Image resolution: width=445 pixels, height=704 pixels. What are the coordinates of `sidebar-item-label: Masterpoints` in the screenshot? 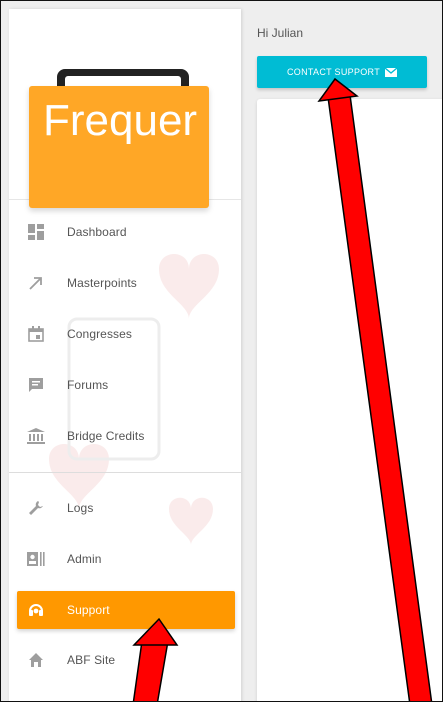 It's located at (102, 283).